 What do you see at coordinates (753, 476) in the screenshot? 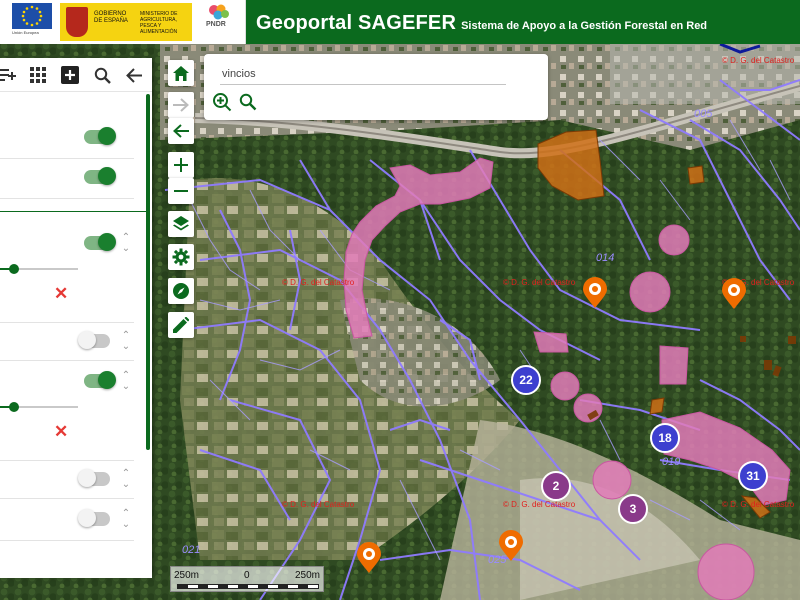
I see `cluster-marker: 31` at bounding box center [753, 476].